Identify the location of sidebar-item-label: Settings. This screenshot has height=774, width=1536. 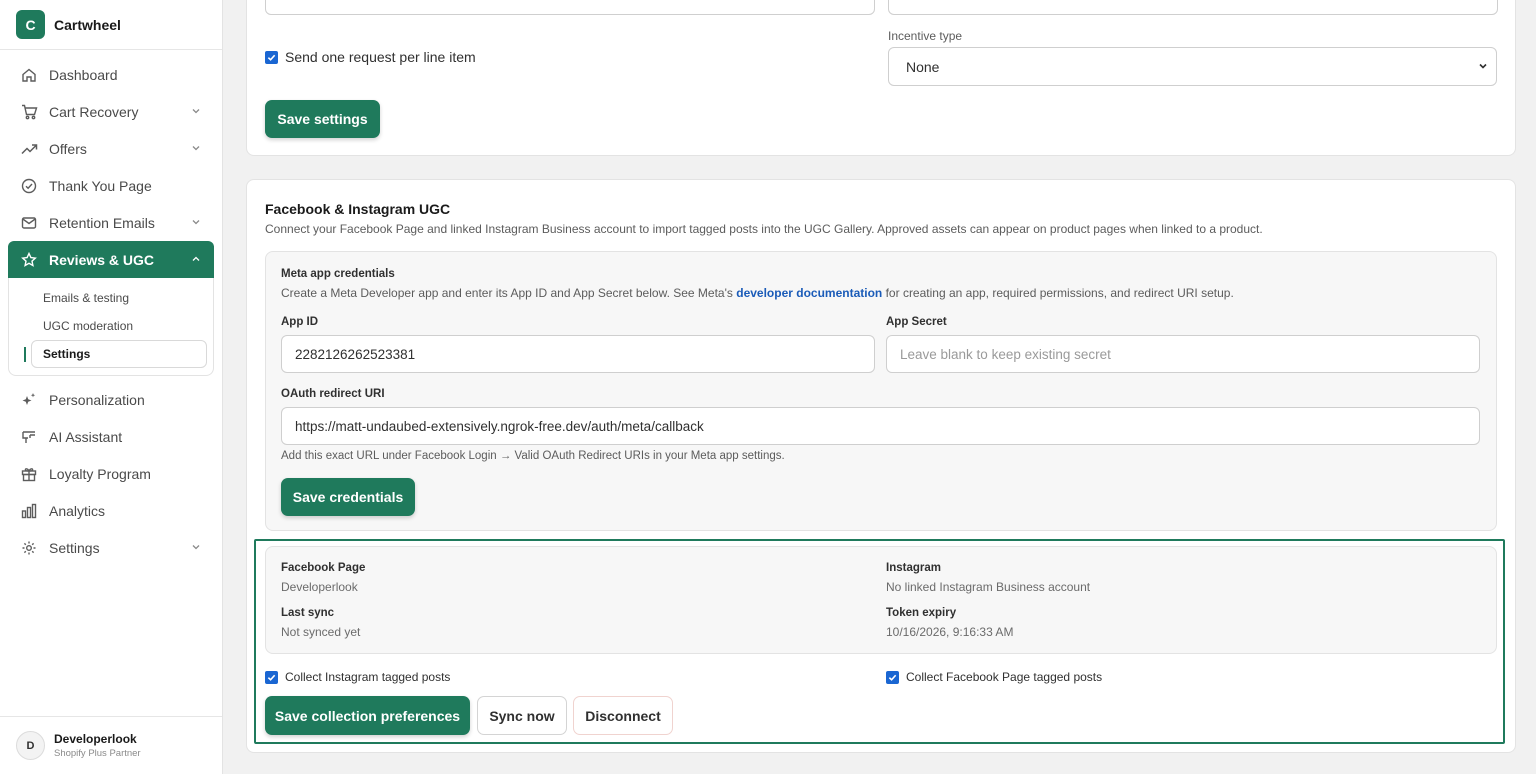
(74, 547).